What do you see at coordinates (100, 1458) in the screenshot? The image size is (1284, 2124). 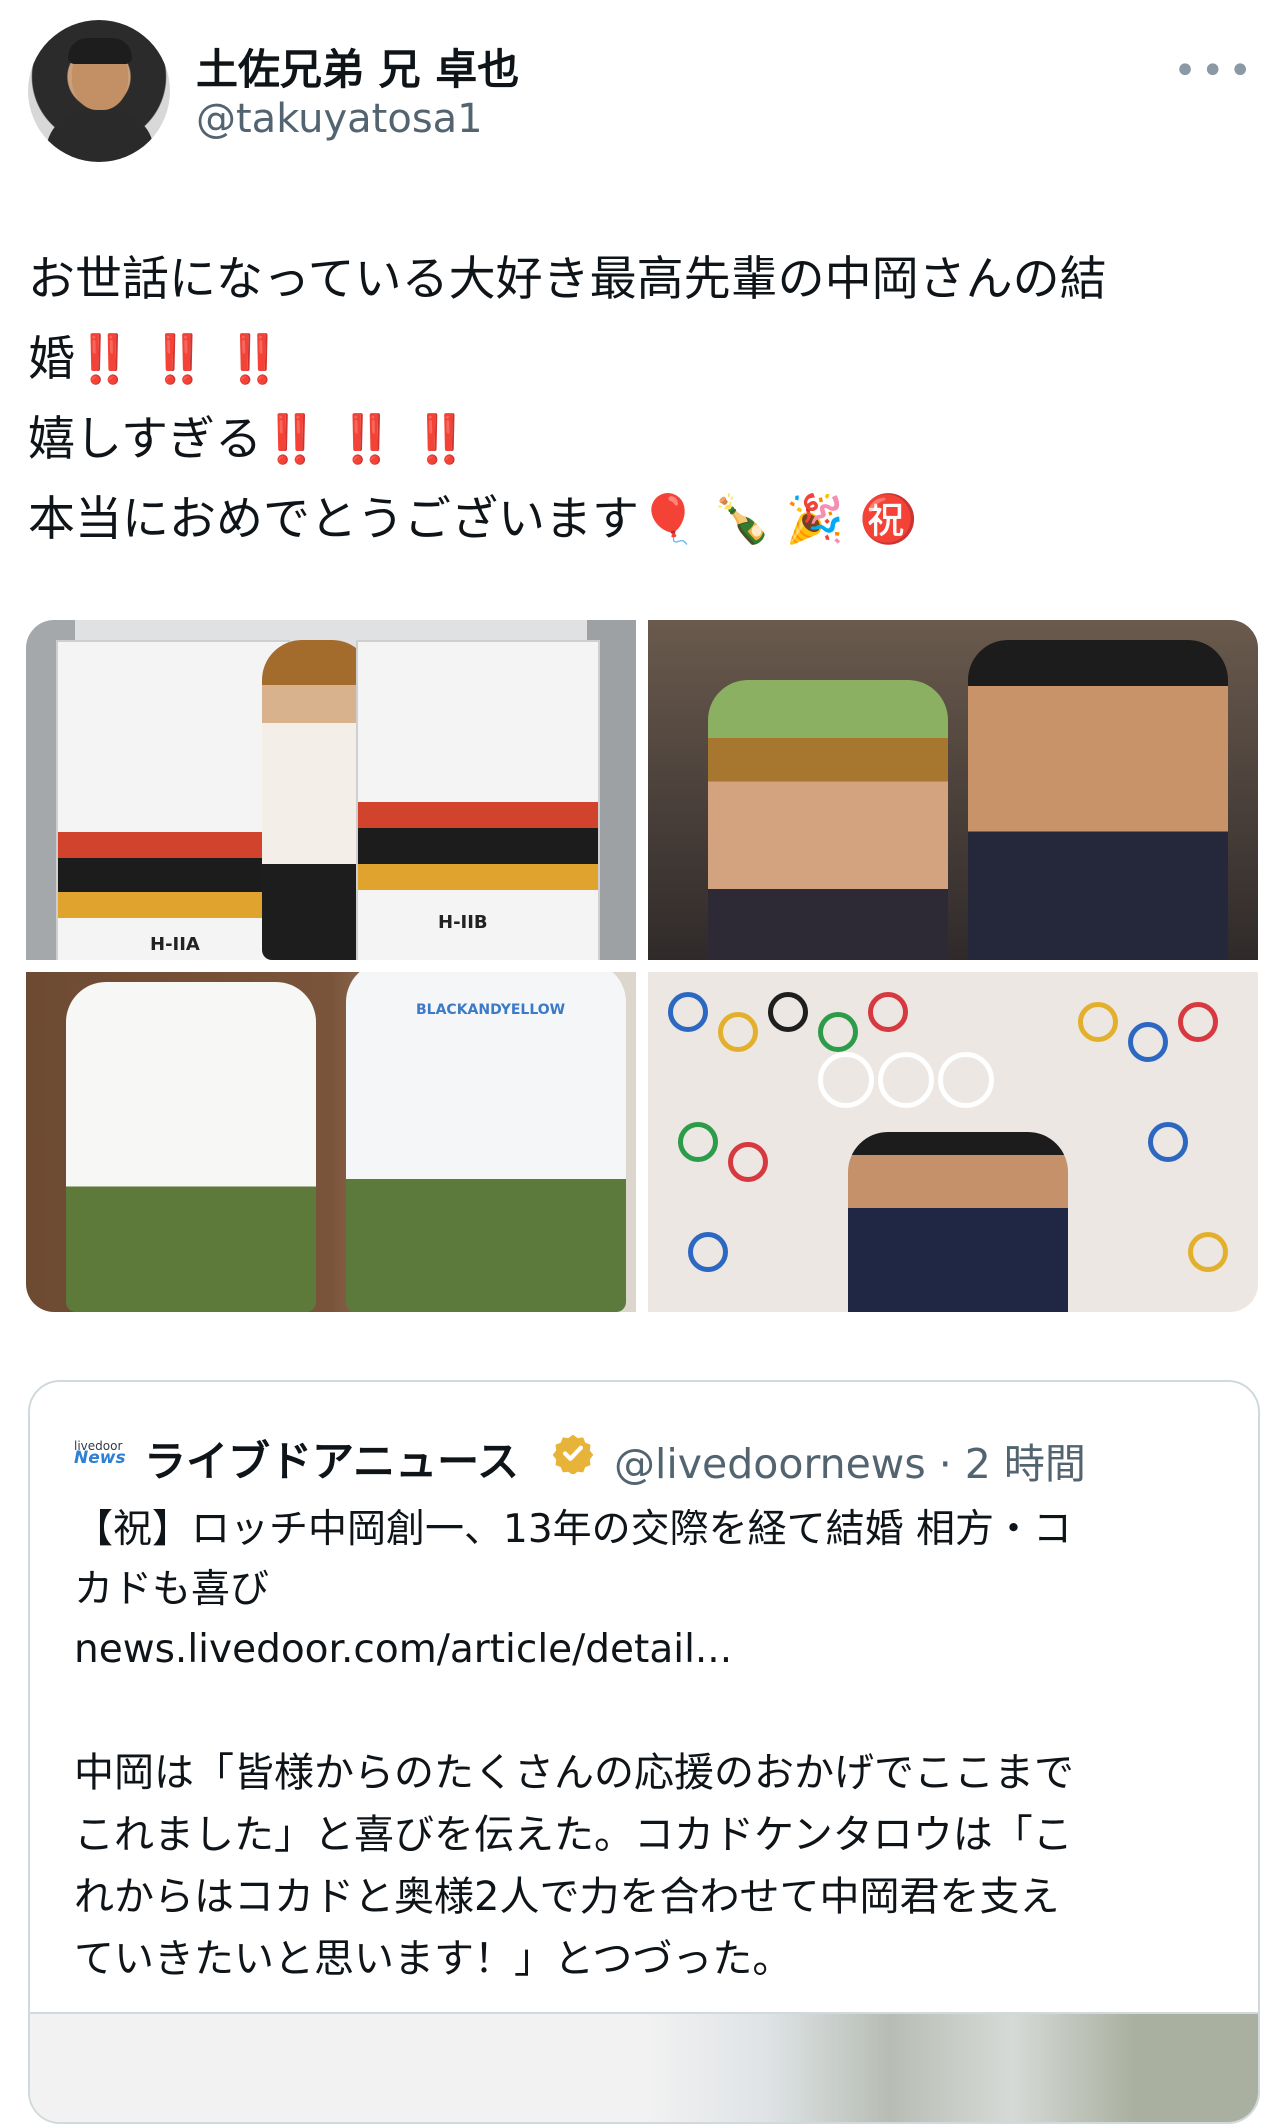 I see `logo-bottom: News` at bounding box center [100, 1458].